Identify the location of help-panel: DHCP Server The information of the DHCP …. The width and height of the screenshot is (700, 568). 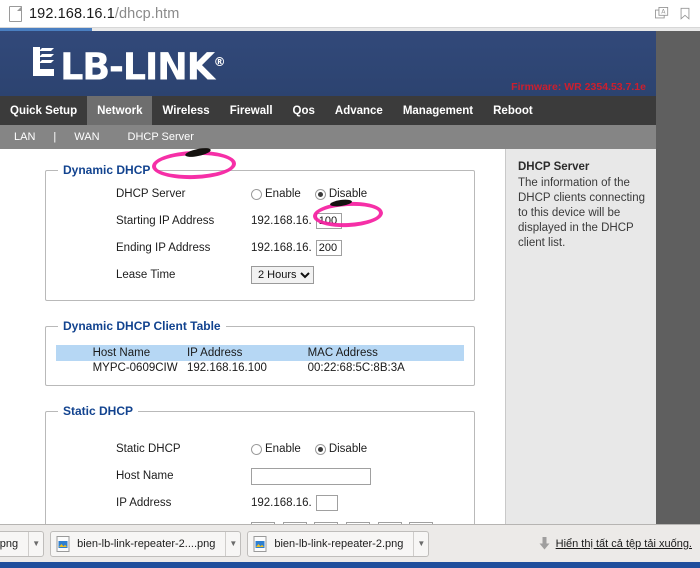
(580, 336).